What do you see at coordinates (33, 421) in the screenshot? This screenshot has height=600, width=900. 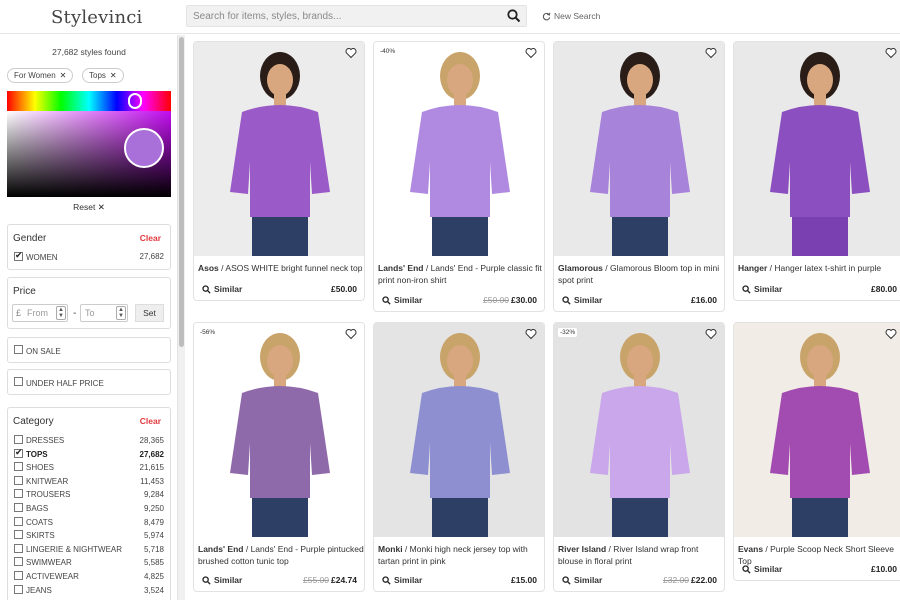 I see `category-title: Category` at bounding box center [33, 421].